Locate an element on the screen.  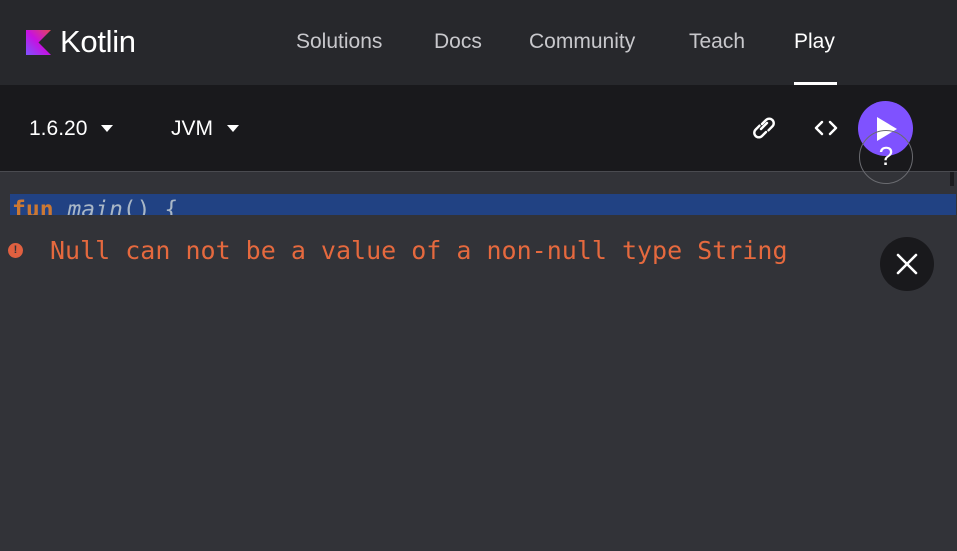
kotlin-logo-icon is located at coordinates (38, 42).